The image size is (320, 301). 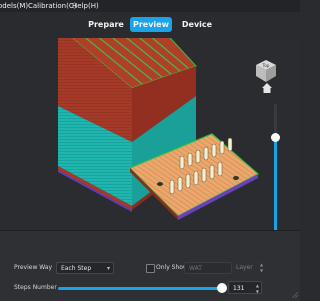 I want to click on steps-number-input: 131 ▲ ▼, so click(x=245, y=287).